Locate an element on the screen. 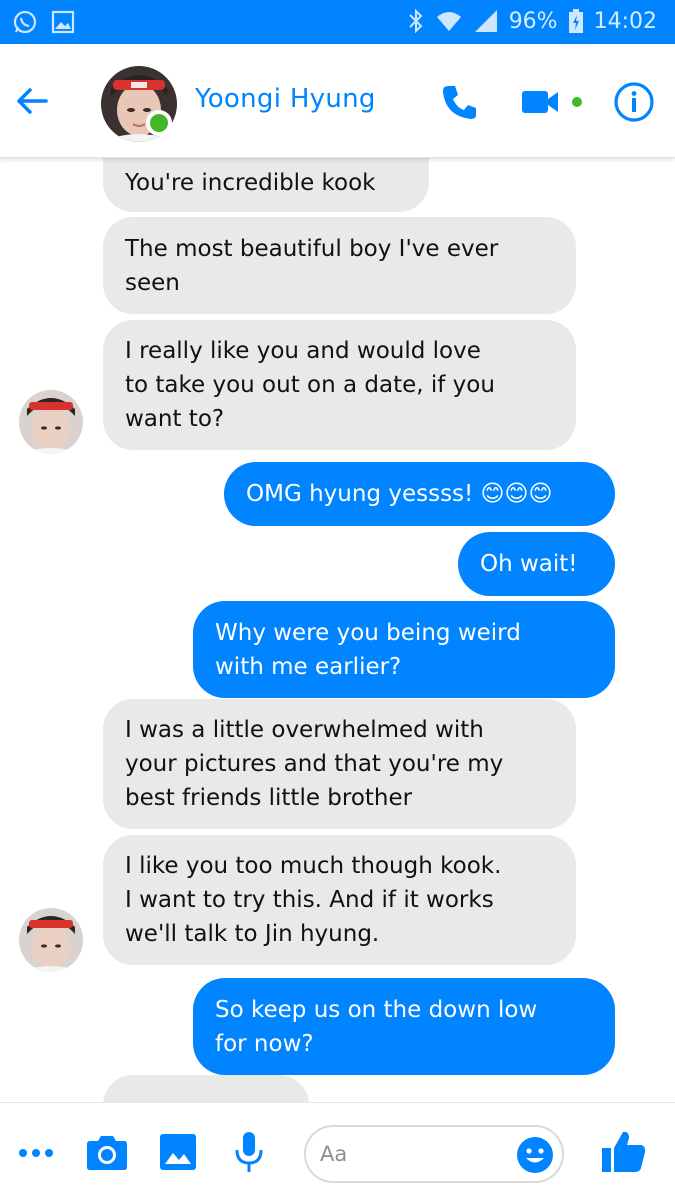 Image resolution: width=675 pixels, height=1200 pixels. message-bubble is located at coordinates (206, 1088).